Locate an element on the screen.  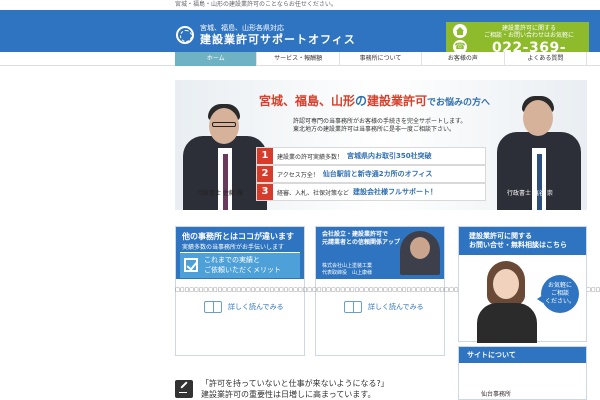
badge-text: 経審、入札、社保対策など is located at coordinates (313, 193).